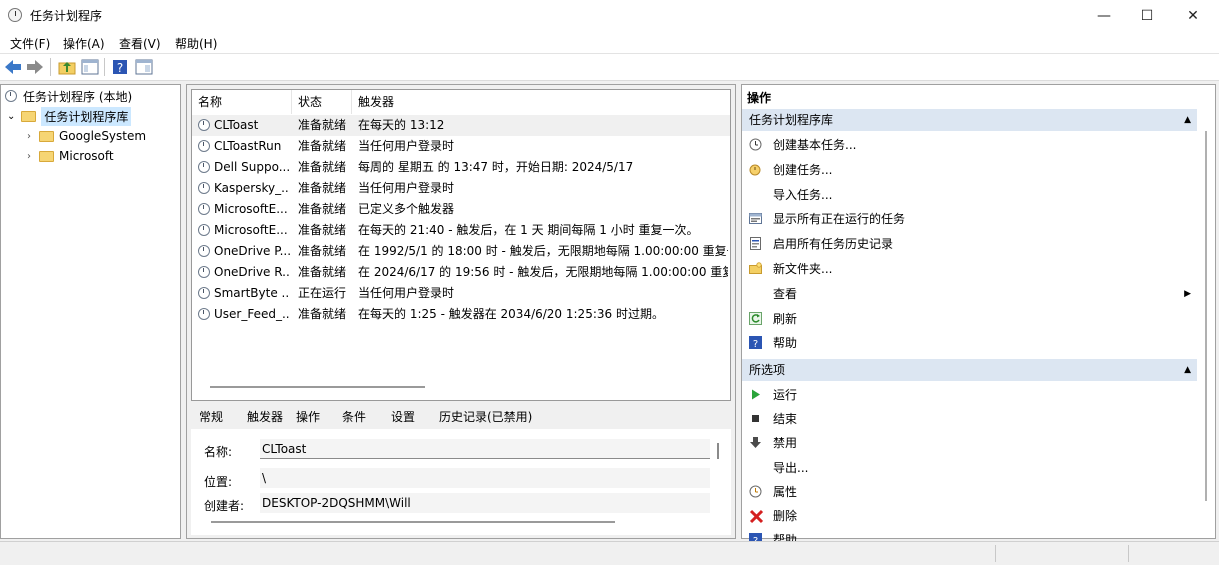 This screenshot has width=1219, height=565. I want to click on action-selected-5: 删除, so click(969, 516).